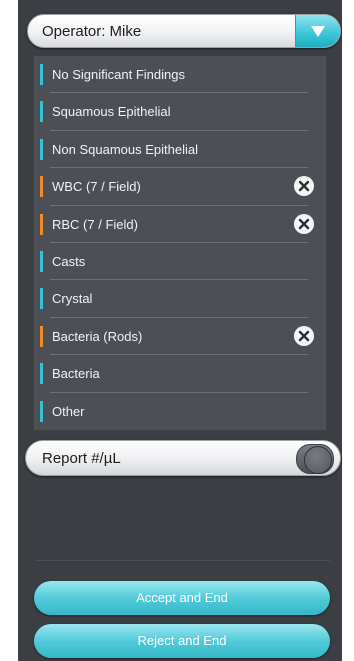 The image size is (354, 661). Describe the element at coordinates (180, 224) in the screenshot. I see `finding-item: RBC (7 / Field)` at that location.